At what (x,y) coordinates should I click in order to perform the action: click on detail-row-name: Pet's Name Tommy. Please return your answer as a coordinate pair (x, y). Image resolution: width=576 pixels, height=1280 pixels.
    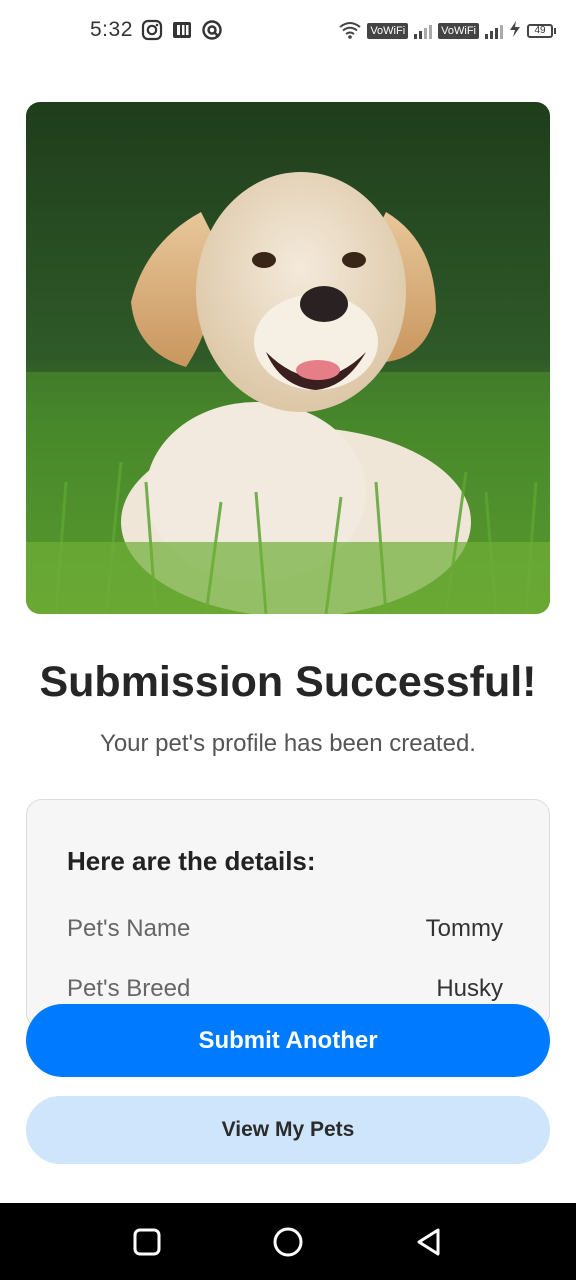
    Looking at the image, I should click on (285, 929).